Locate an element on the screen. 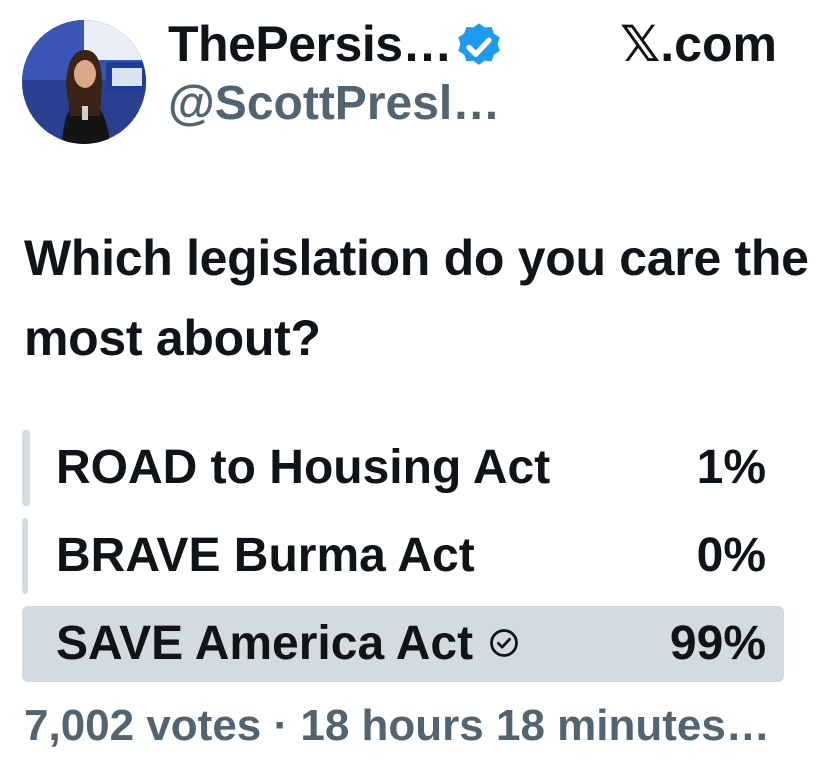  poll-option-brave-burma-act: BRAVE Burma Act 0% is located at coordinates (407, 556).